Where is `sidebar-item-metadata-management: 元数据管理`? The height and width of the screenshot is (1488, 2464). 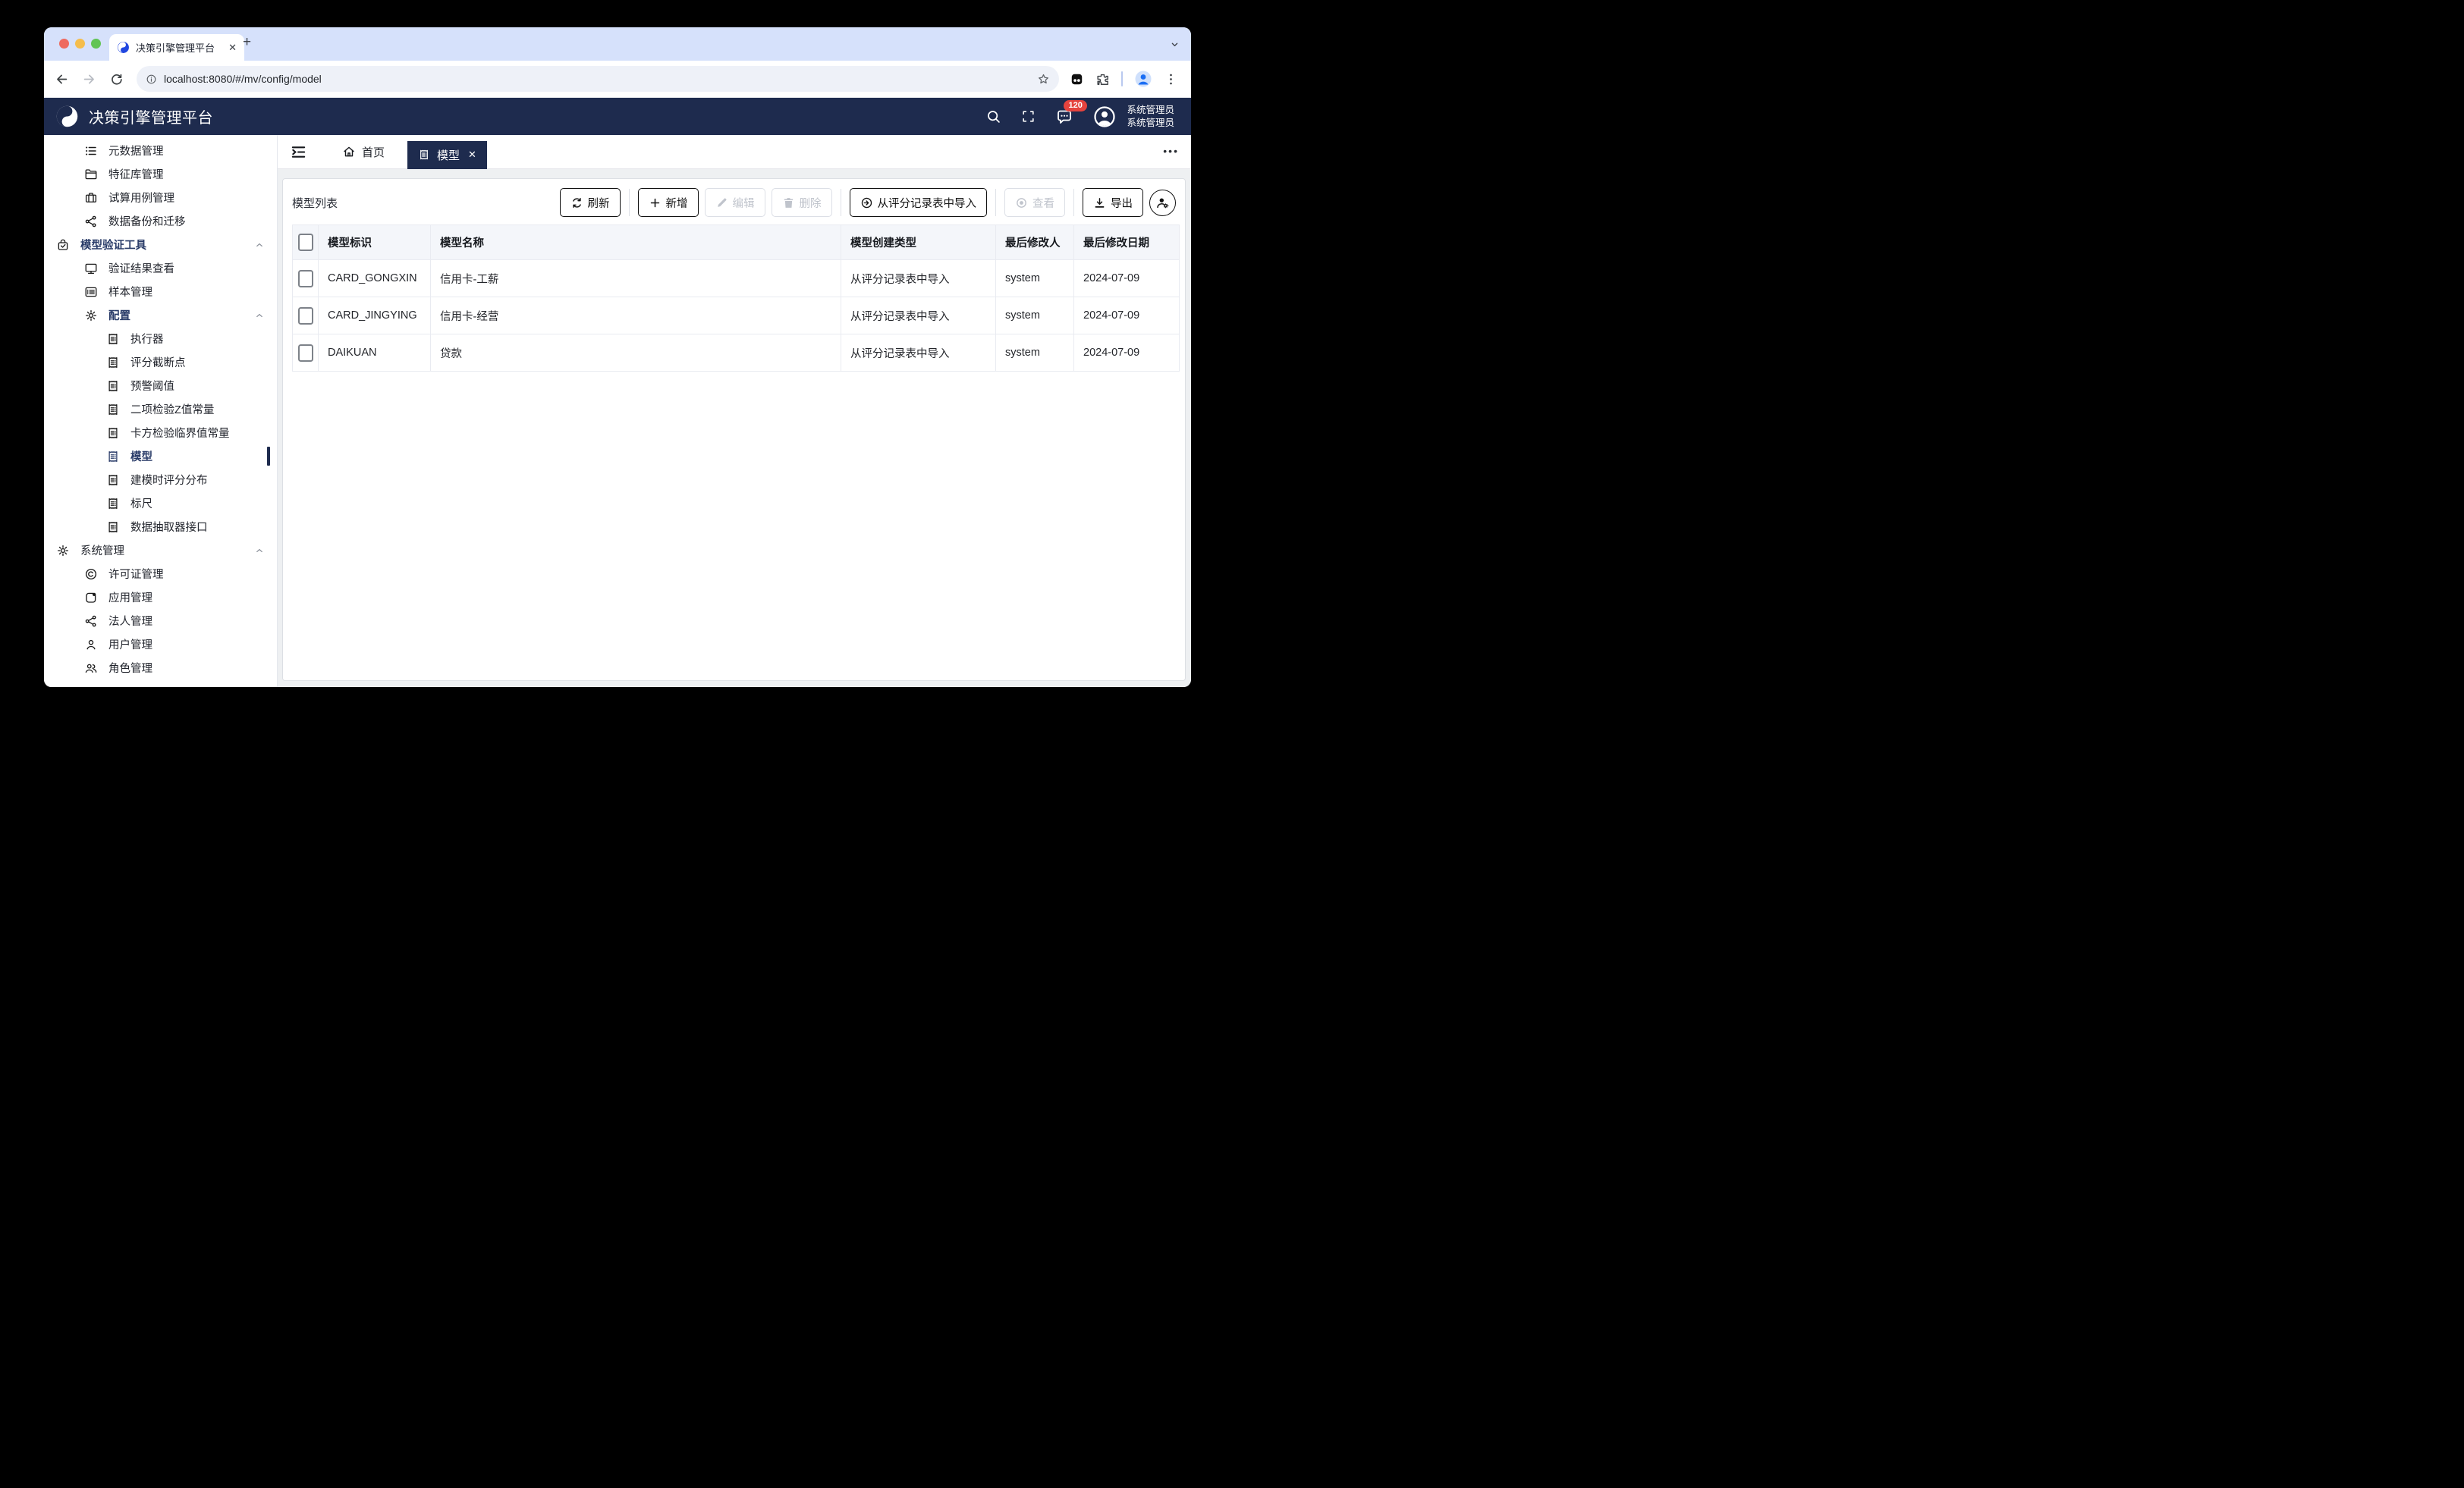 sidebar-item-metadata-management: 元数据管理 is located at coordinates (160, 150).